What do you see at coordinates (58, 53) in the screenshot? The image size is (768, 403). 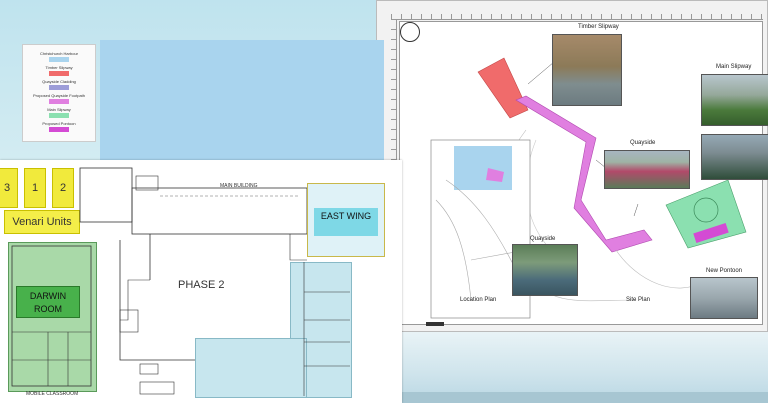 I see `legend-label-harbour: Christchurch Harbour` at bounding box center [58, 53].